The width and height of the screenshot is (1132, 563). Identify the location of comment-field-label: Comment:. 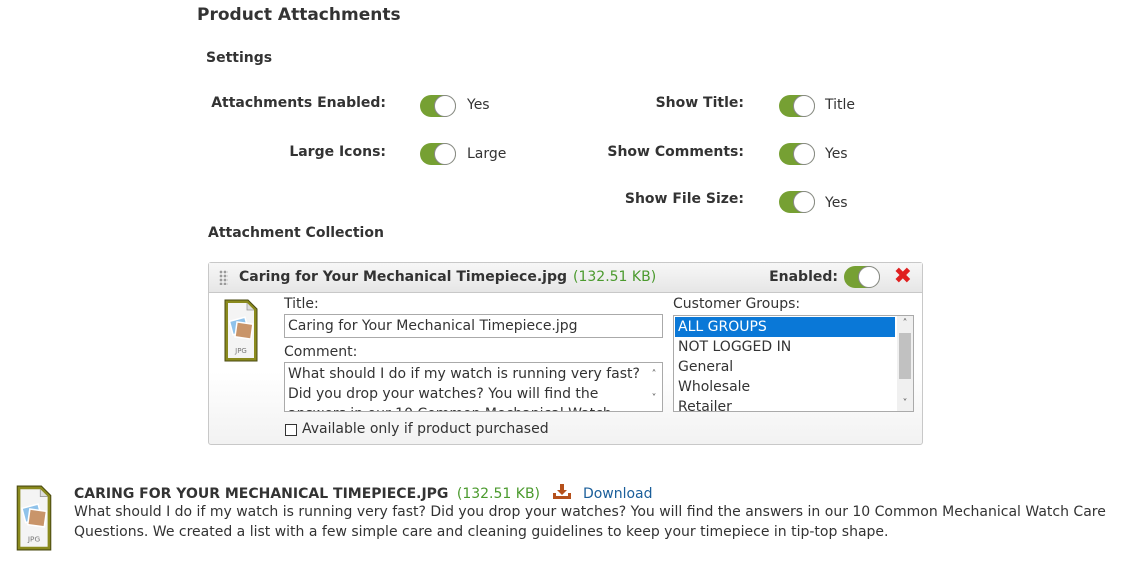
(321, 352).